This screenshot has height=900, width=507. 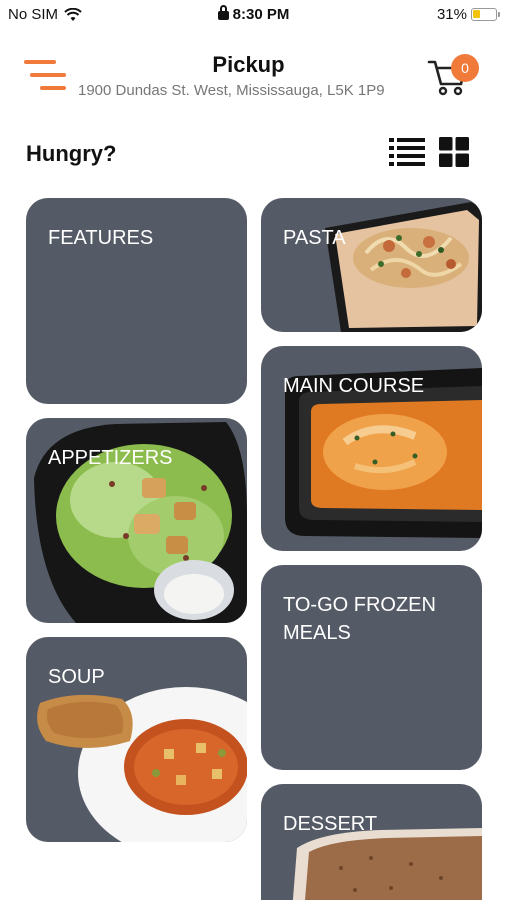 What do you see at coordinates (330, 824) in the screenshot?
I see `category-label: DESSERT` at bounding box center [330, 824].